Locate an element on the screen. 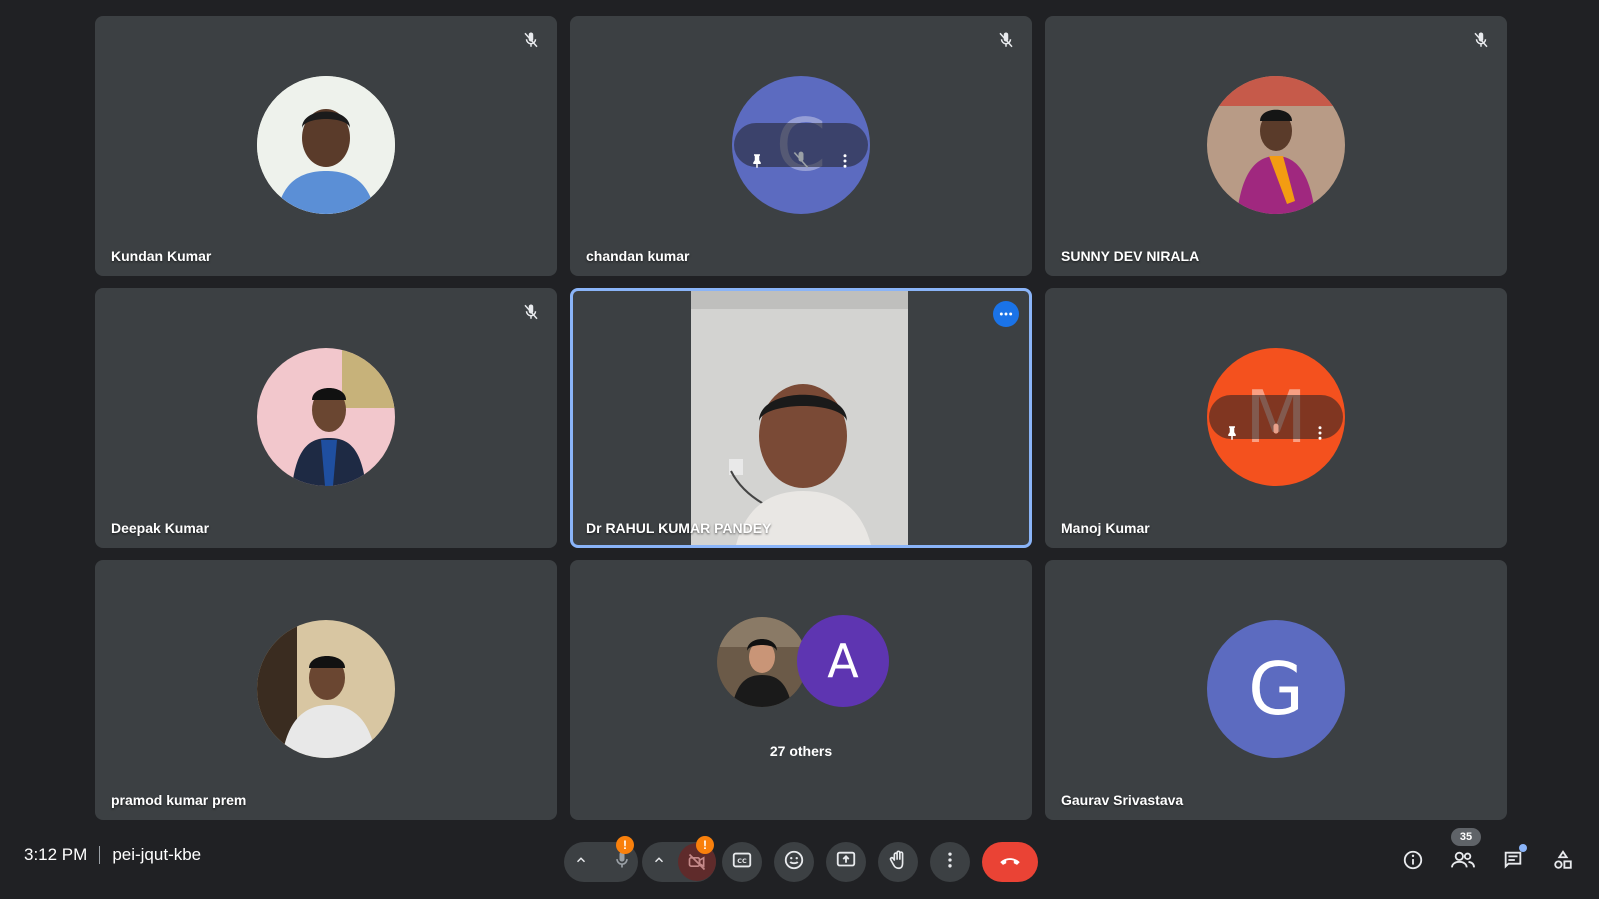 This screenshot has height=899, width=1599. participant-tile: C chandan kumar is located at coordinates (801, 146).